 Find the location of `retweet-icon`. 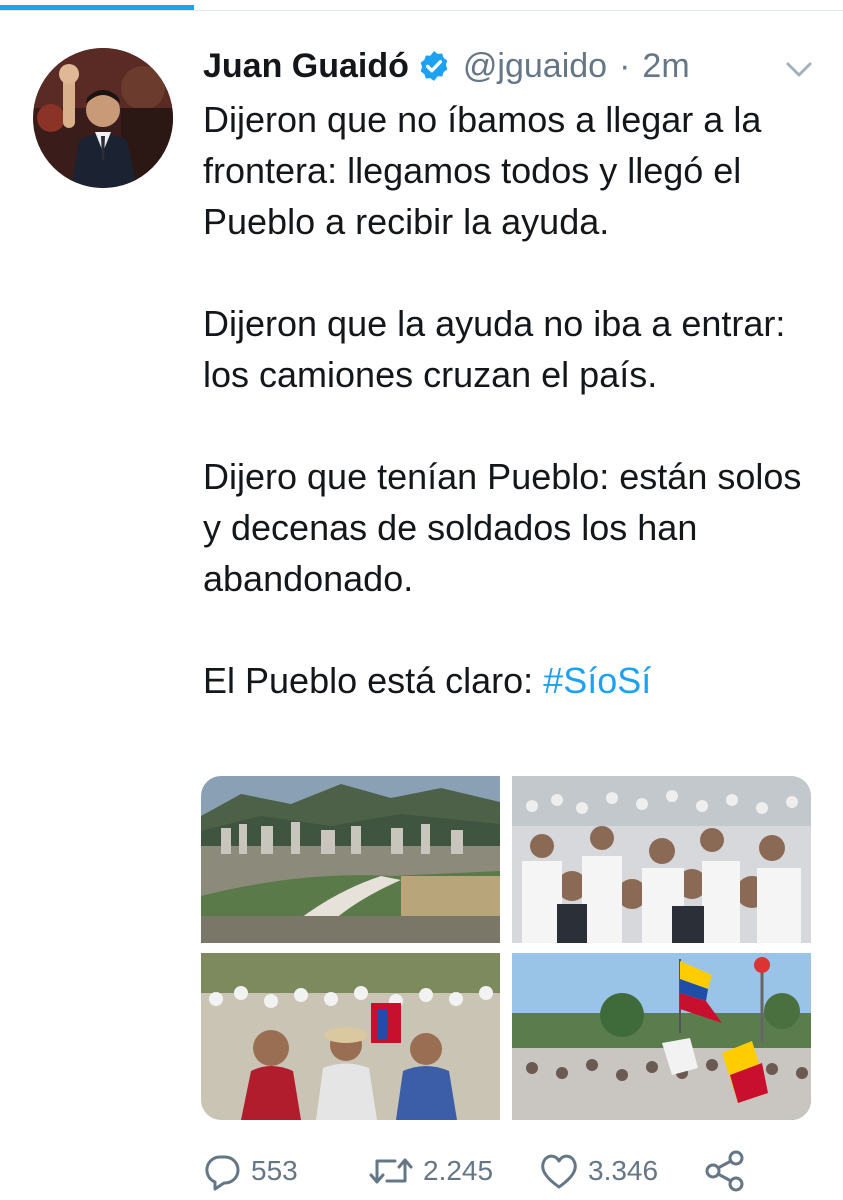

retweet-icon is located at coordinates (391, 1171).